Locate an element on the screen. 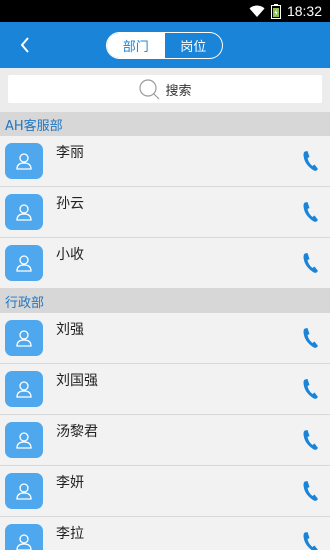  wifi-icon is located at coordinates (257, 11).